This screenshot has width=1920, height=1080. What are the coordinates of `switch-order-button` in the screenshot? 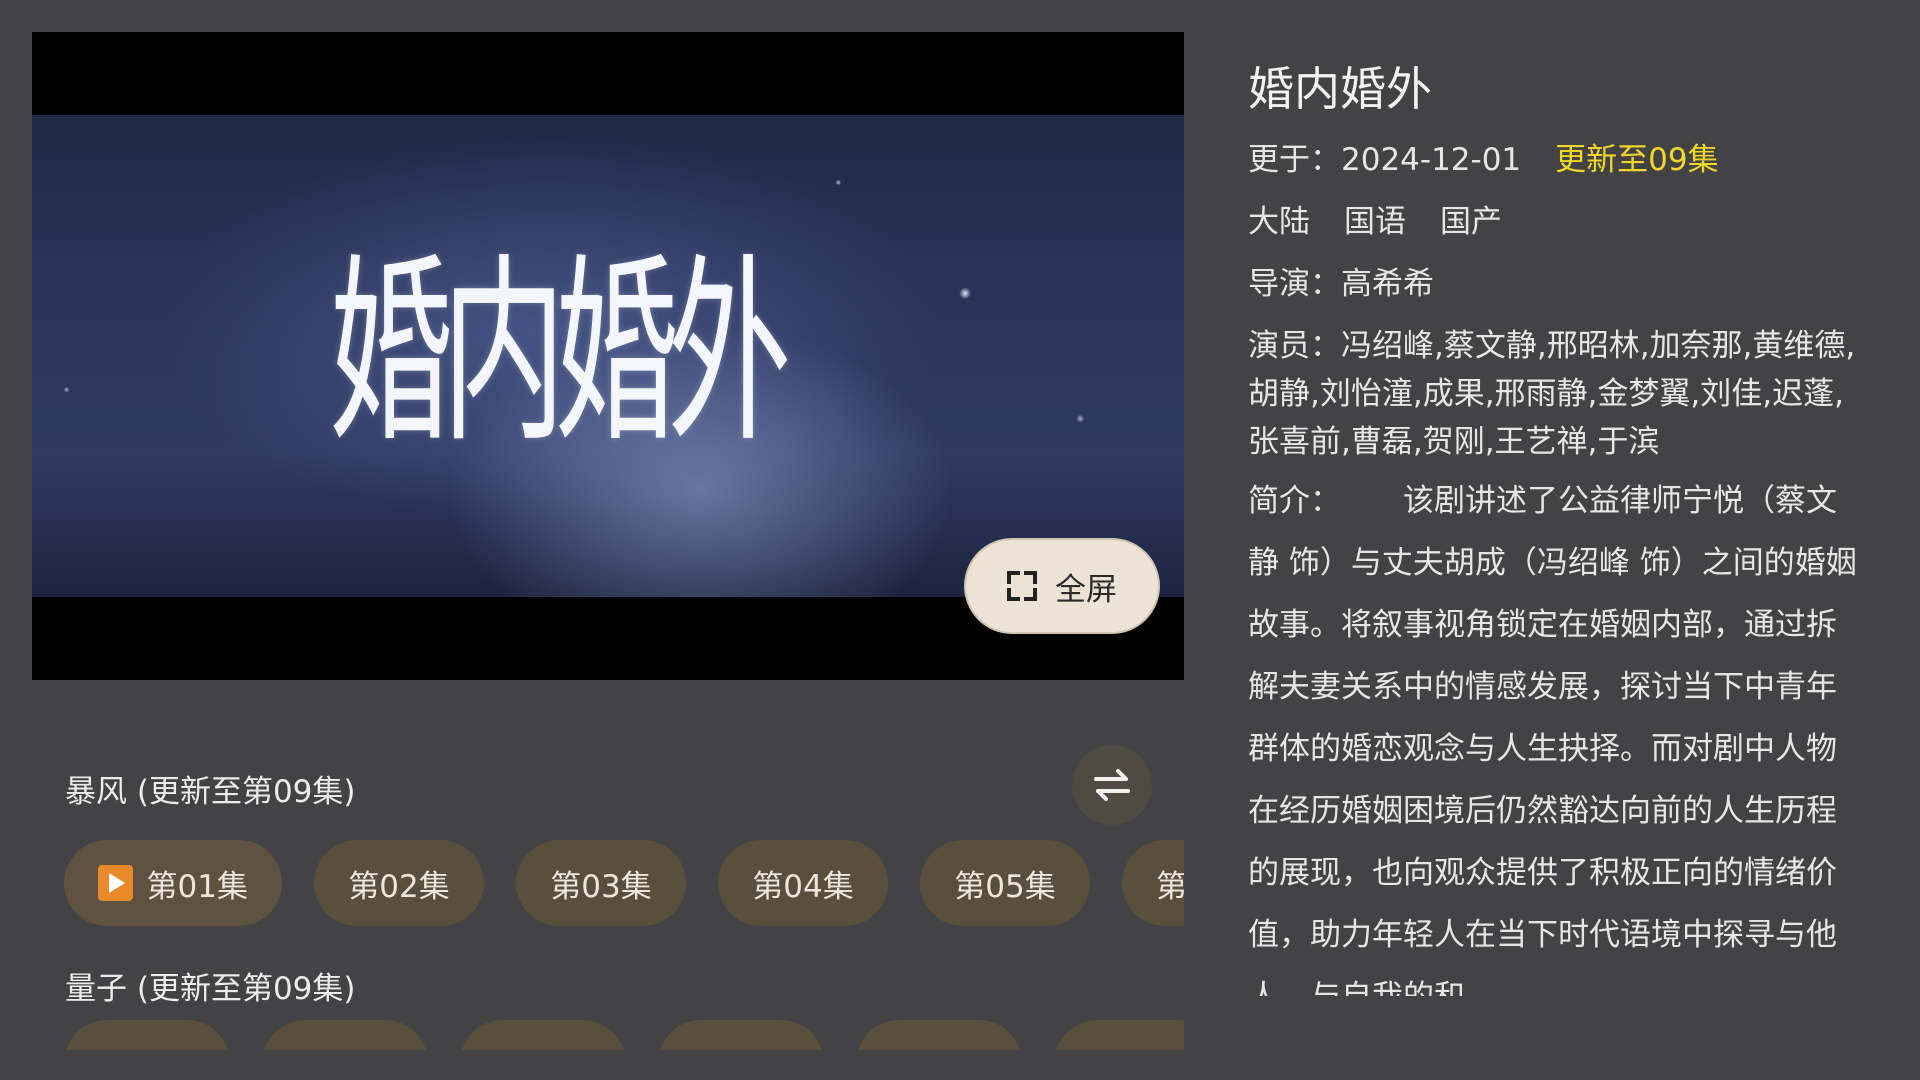 It's located at (1112, 785).